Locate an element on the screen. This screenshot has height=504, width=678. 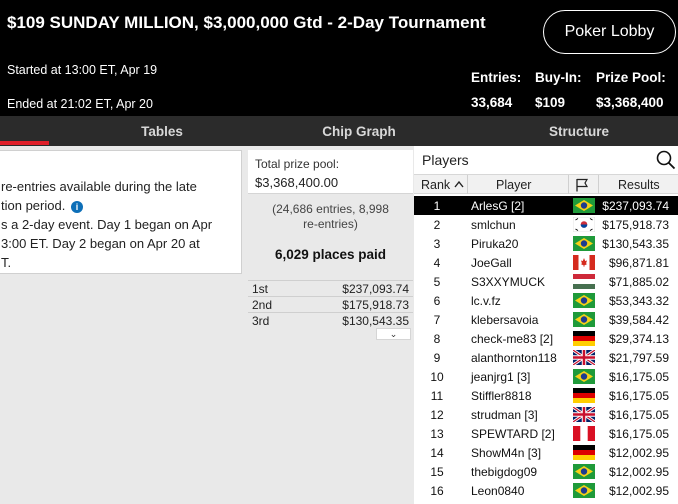
player-rank: 11 is located at coordinates (437, 396).